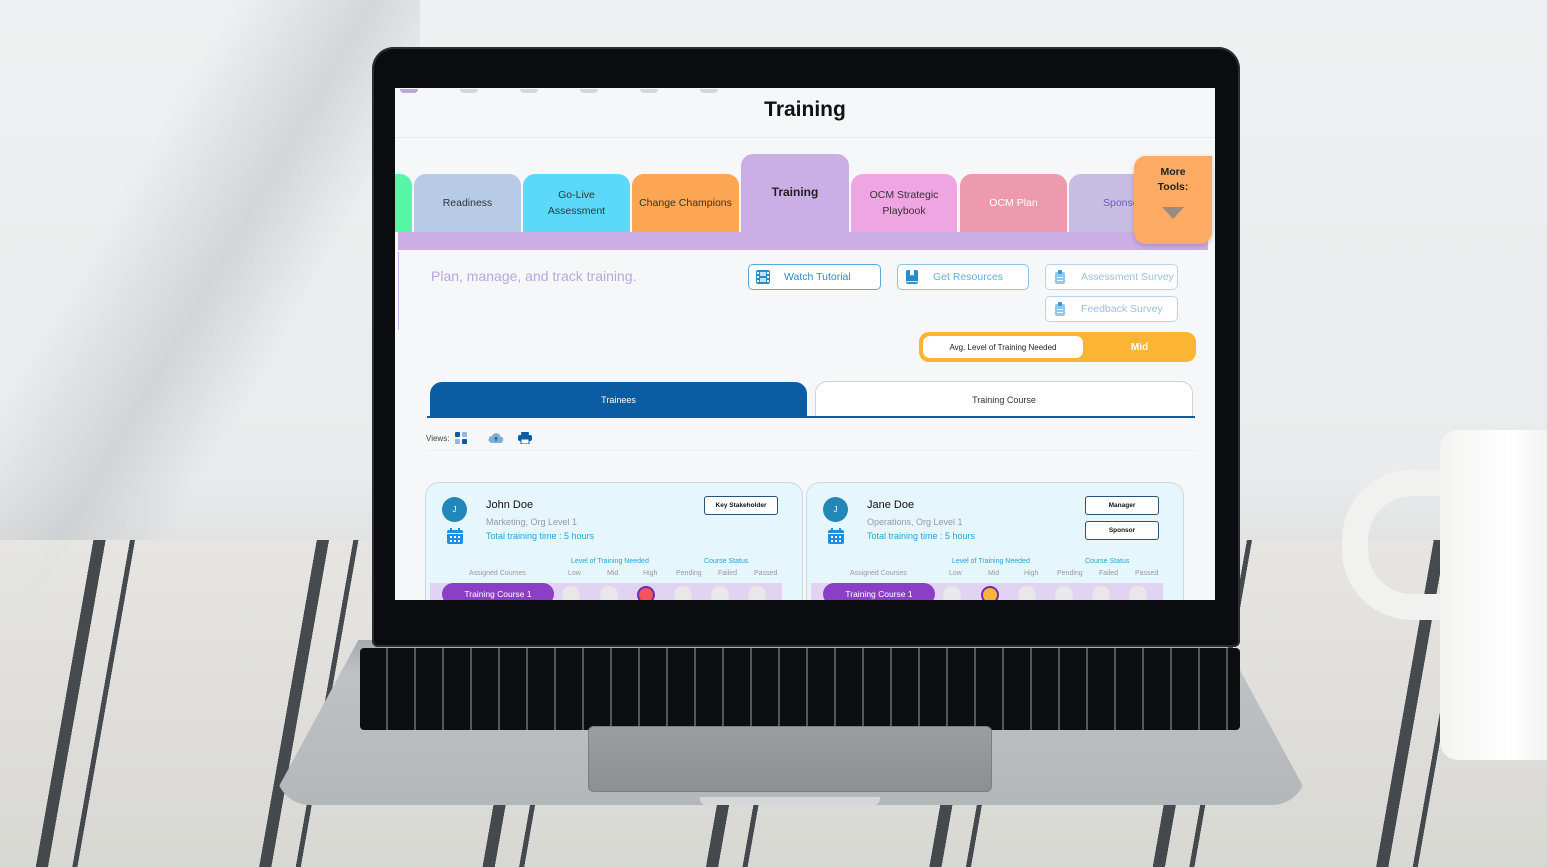  Describe the element at coordinates (1013, 203) in the screenshot. I see `tab-ocm-plan: OCM Plan` at that location.